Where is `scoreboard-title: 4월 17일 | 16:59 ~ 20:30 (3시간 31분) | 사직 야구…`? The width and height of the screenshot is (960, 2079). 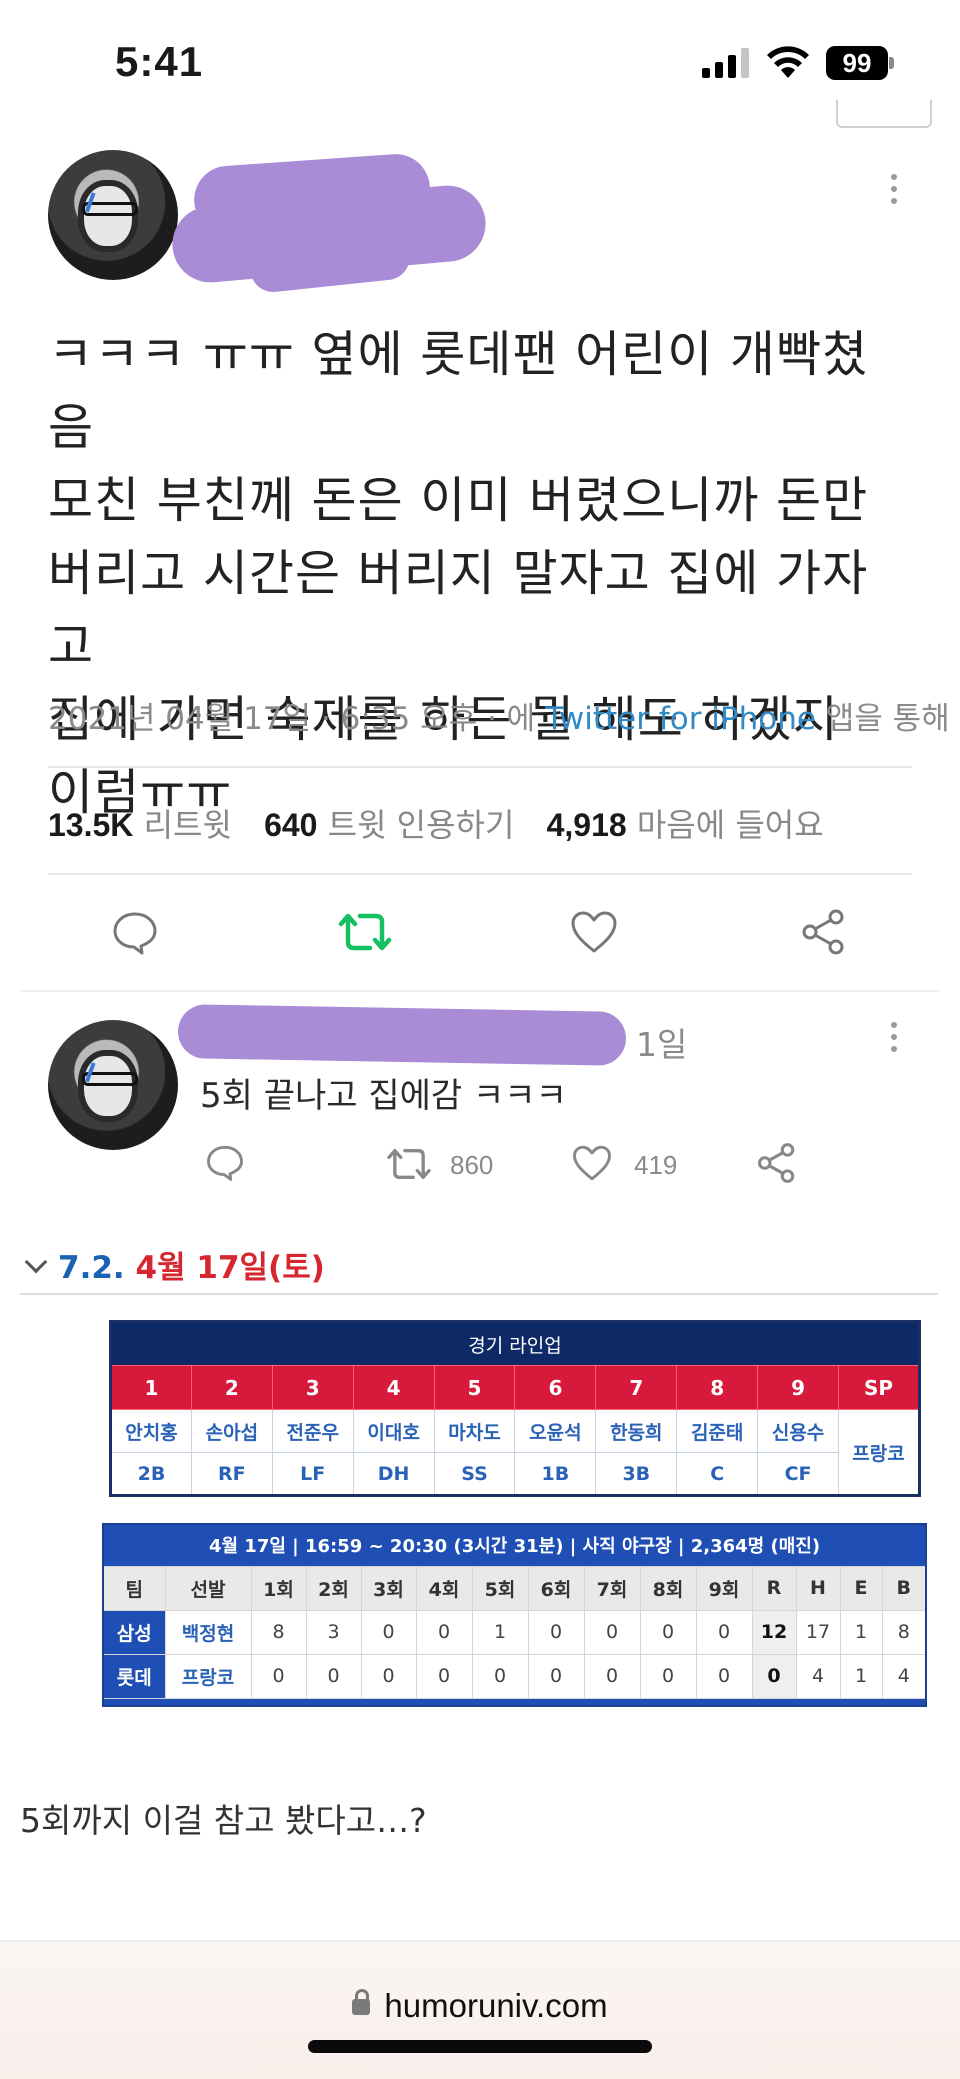
scoreboard-title: 4월 17일 | 16:59 ~ 20:30 (3시간 31분) | 사직 야구… is located at coordinates (515, 1545).